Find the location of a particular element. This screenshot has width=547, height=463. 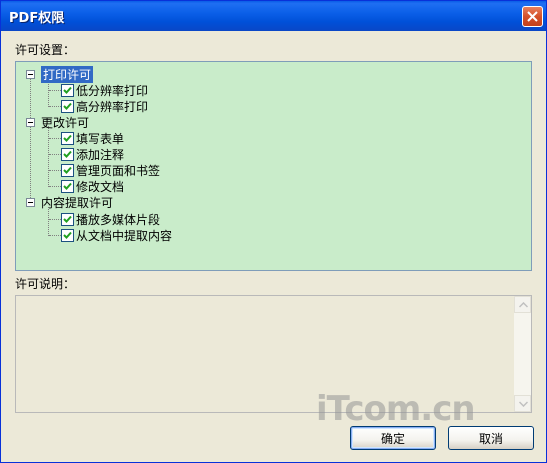

vertical-scrollbar is located at coordinates (522, 354).